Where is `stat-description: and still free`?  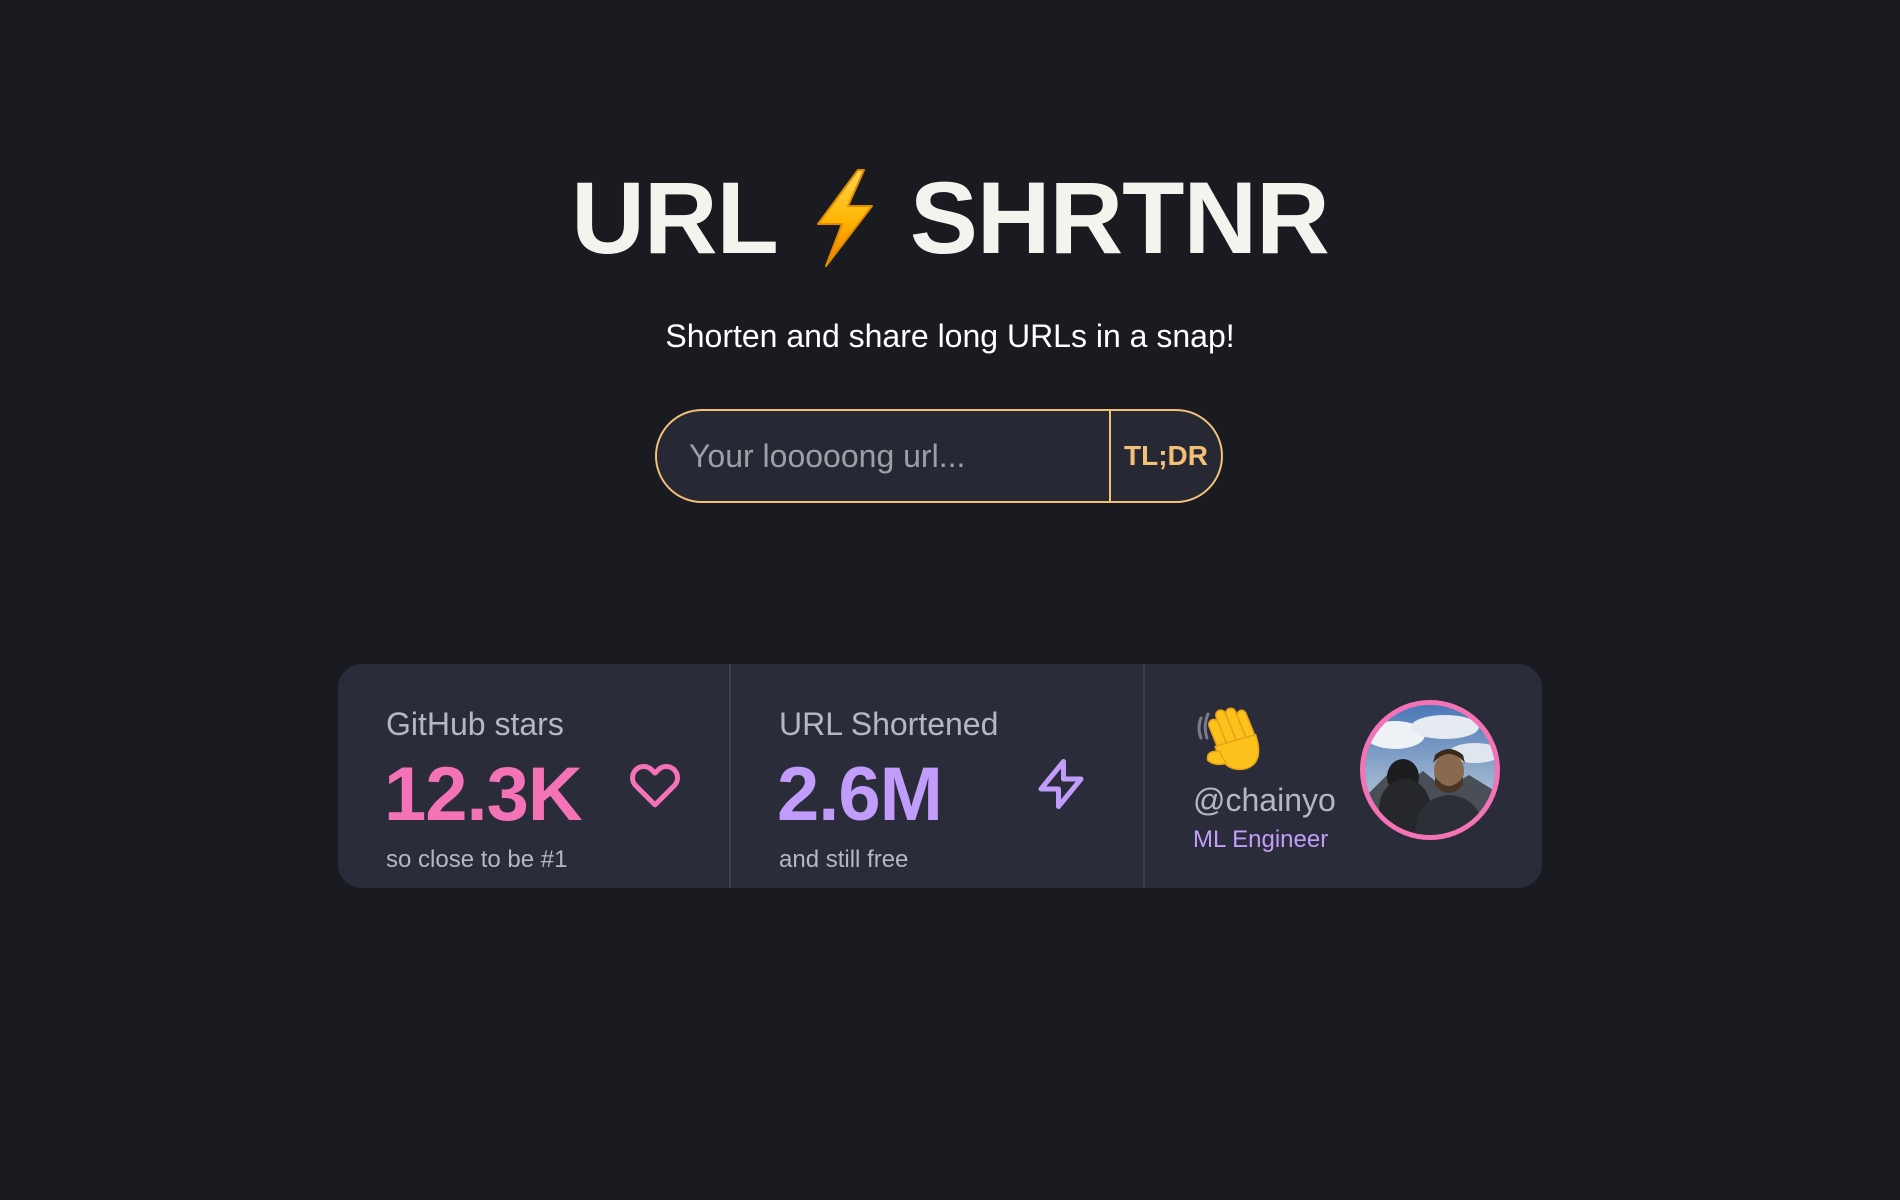
stat-description: and still free is located at coordinates (844, 859).